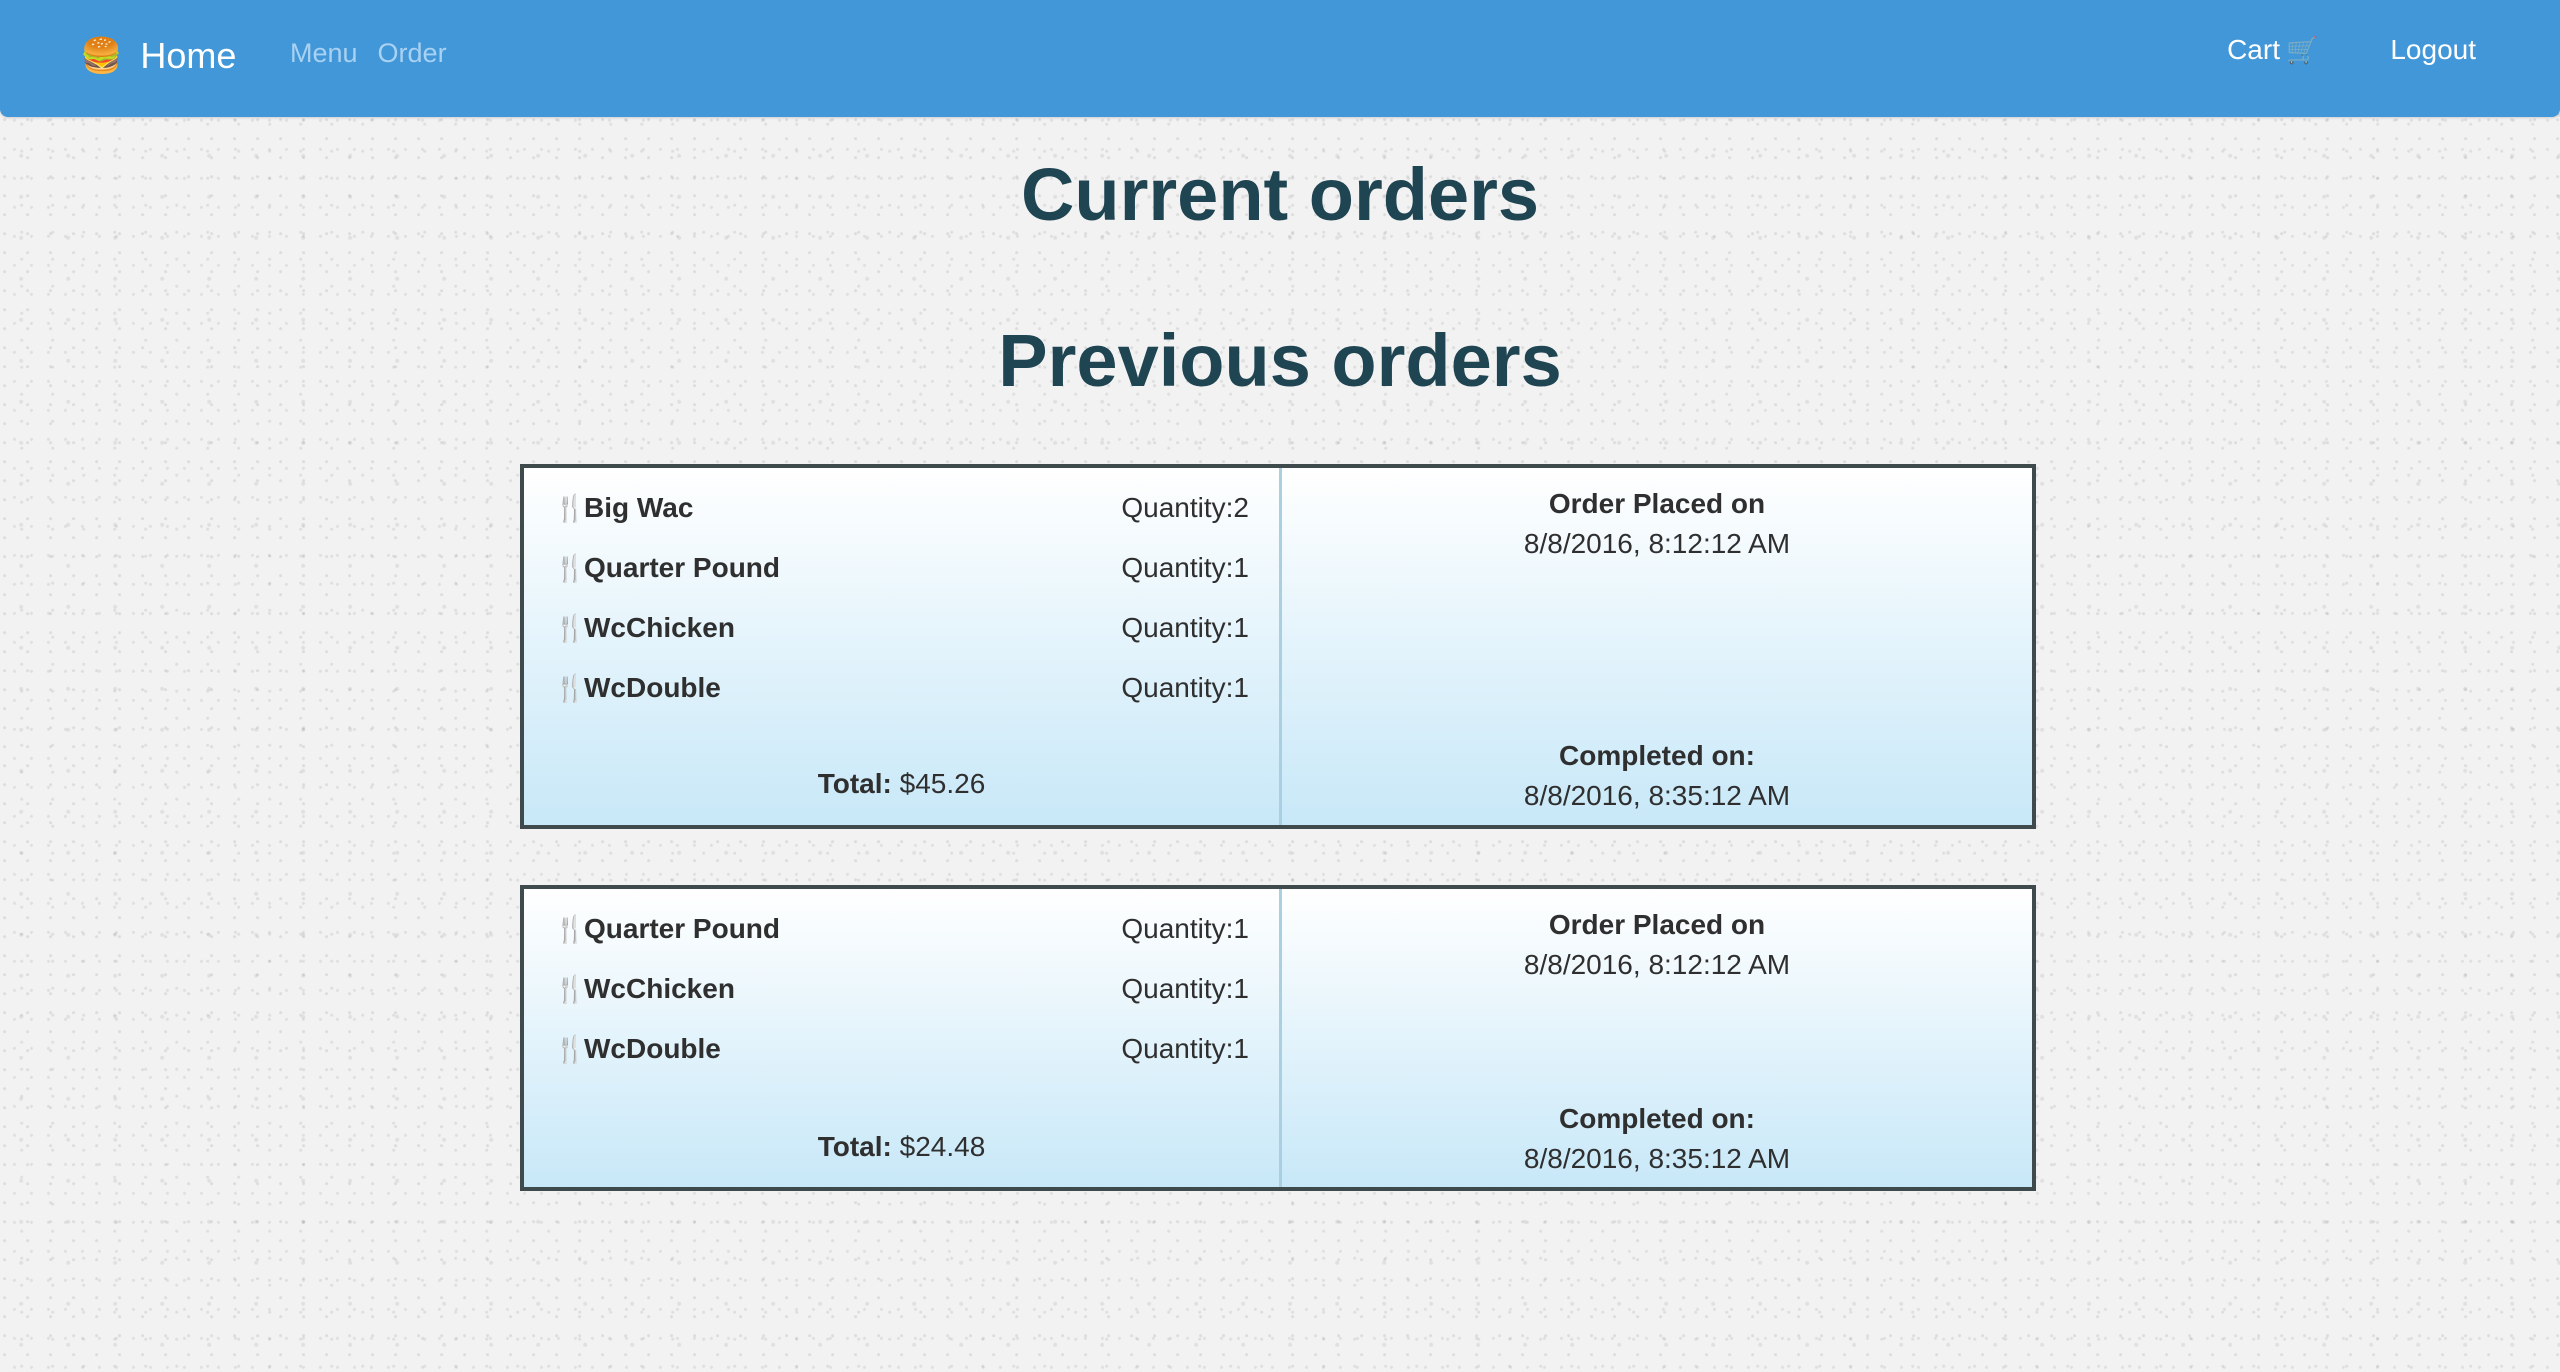 Image resolution: width=2560 pixels, height=1372 pixels. Describe the element at coordinates (1280, 58) in the screenshot. I see `top-navbar: 🍔 Home Menu Order Cart 🛒 Logout` at that location.